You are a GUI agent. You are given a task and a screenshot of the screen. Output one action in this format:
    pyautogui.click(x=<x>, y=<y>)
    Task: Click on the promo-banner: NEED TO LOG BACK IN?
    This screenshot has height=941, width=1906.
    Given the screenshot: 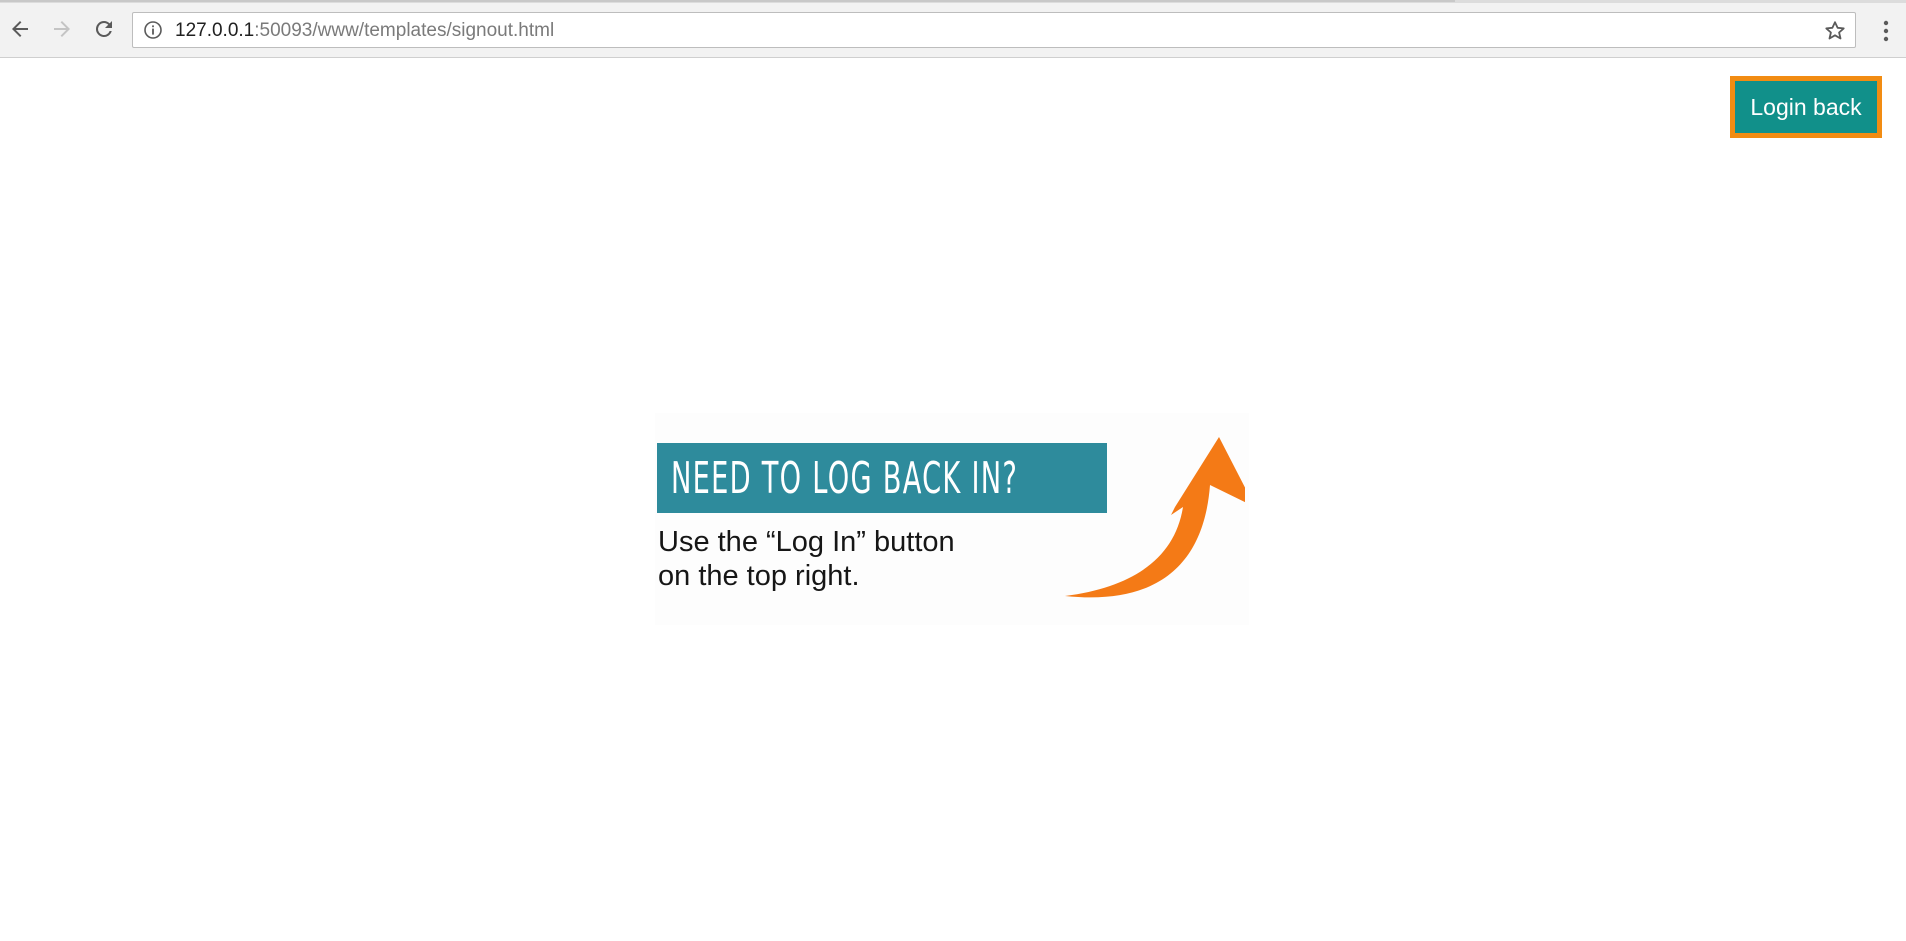 What is the action you would take?
    pyautogui.click(x=882, y=478)
    